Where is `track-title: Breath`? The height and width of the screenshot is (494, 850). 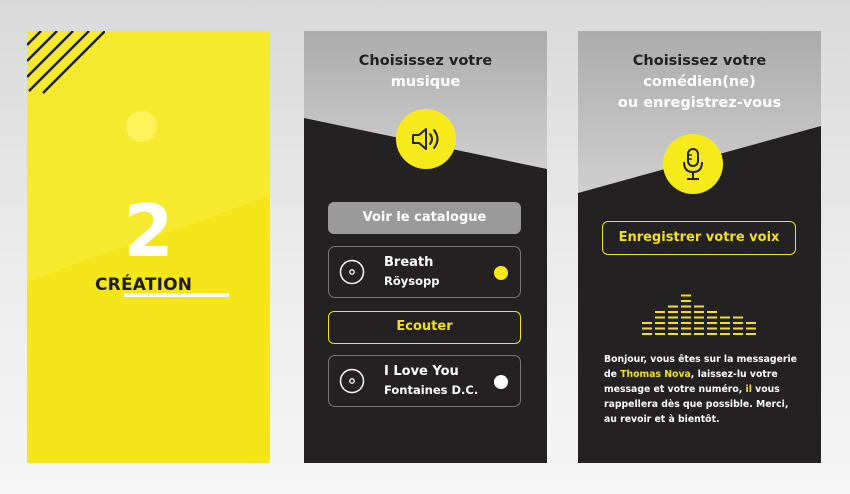
track-title: Breath is located at coordinates (409, 262).